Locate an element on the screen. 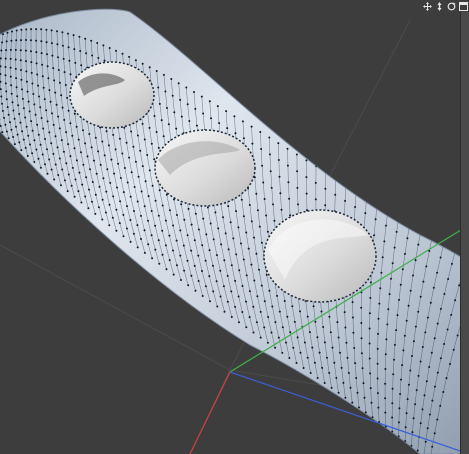 The height and width of the screenshot is (454, 469). rotate-icon is located at coordinates (451, 6).